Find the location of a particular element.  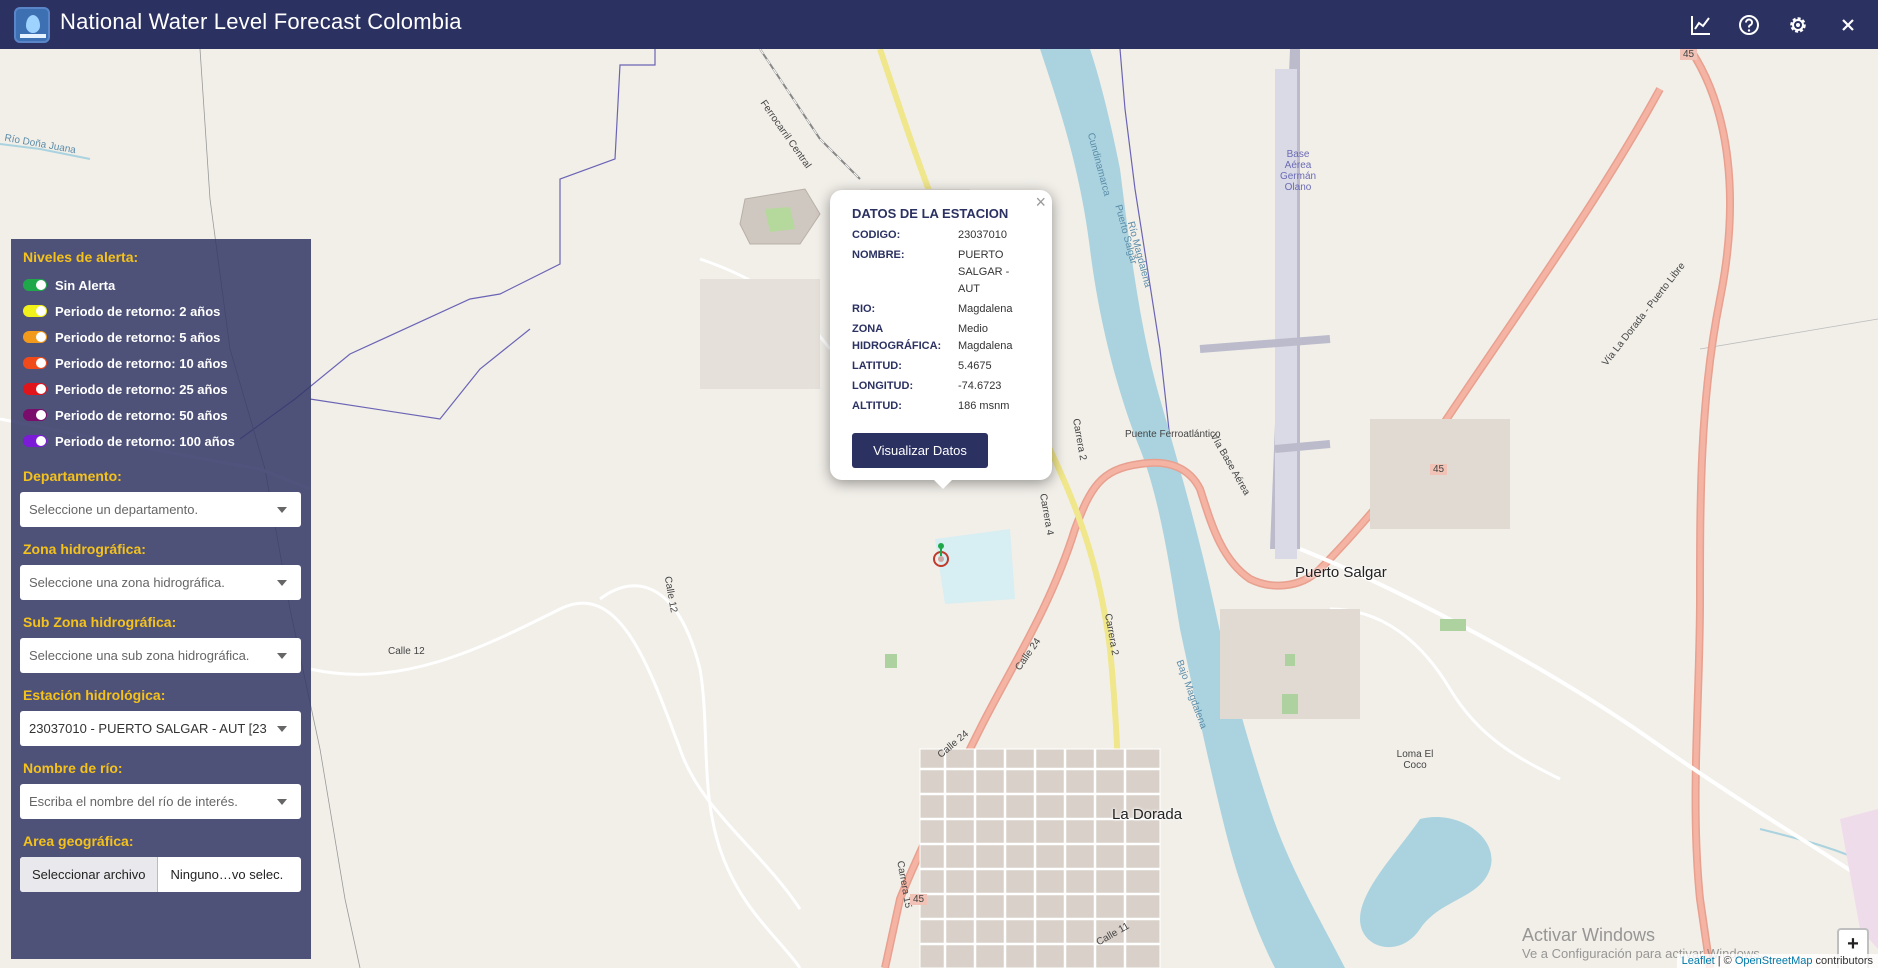

popup-row-rio: RIO: Magdalena is located at coordinates (932, 309).